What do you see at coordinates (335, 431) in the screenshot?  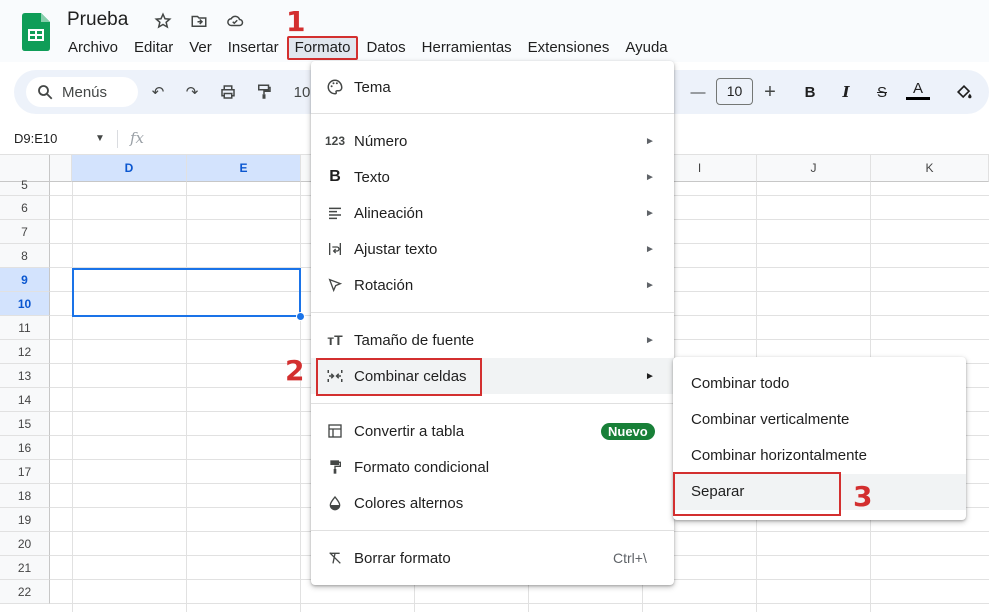 I see `table-icon` at bounding box center [335, 431].